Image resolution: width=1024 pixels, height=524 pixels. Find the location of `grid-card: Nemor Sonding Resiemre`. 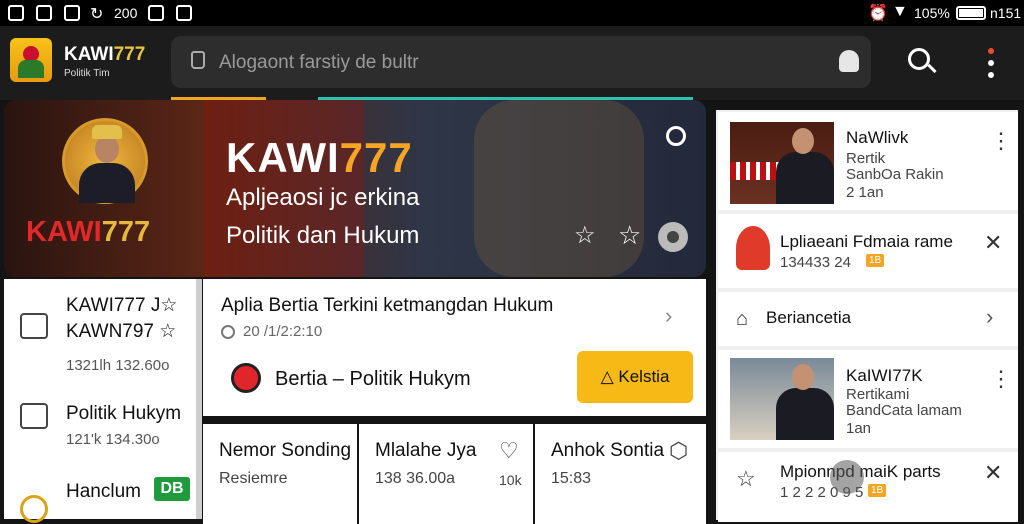

grid-card: Nemor Sonding Resiemre is located at coordinates (280, 474).